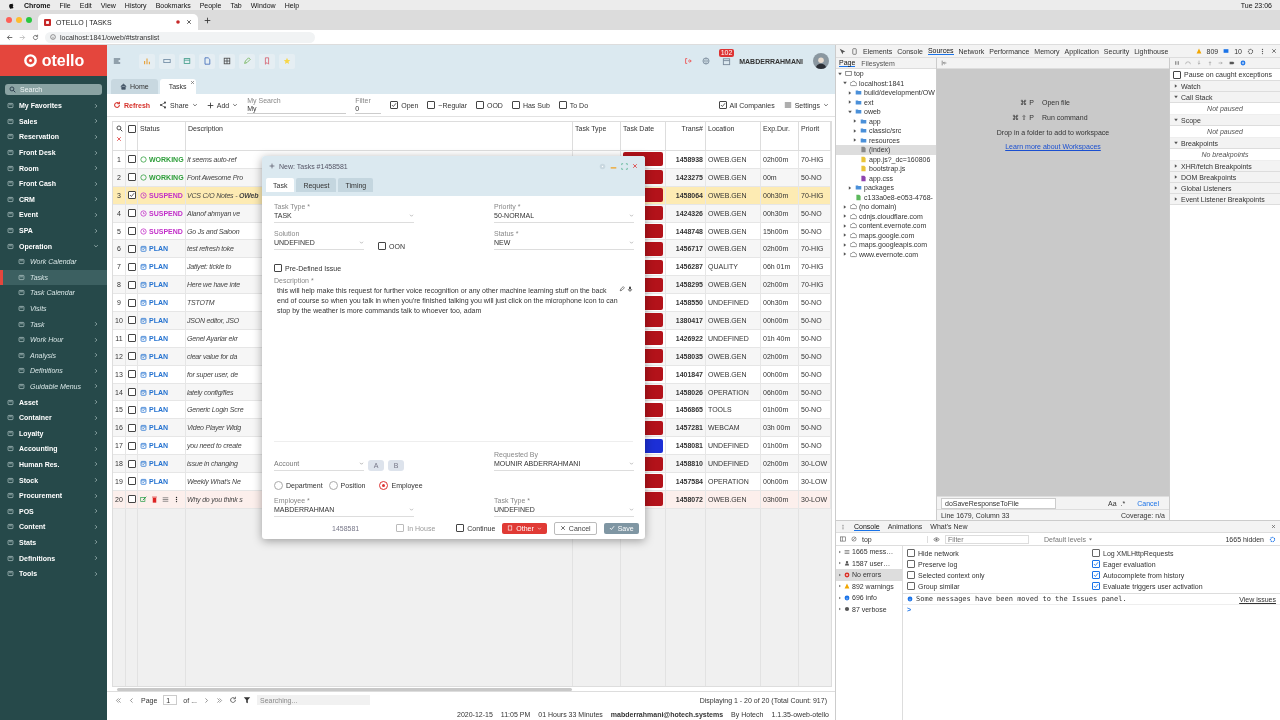  I want to click on list-icon, so click(165, 499).